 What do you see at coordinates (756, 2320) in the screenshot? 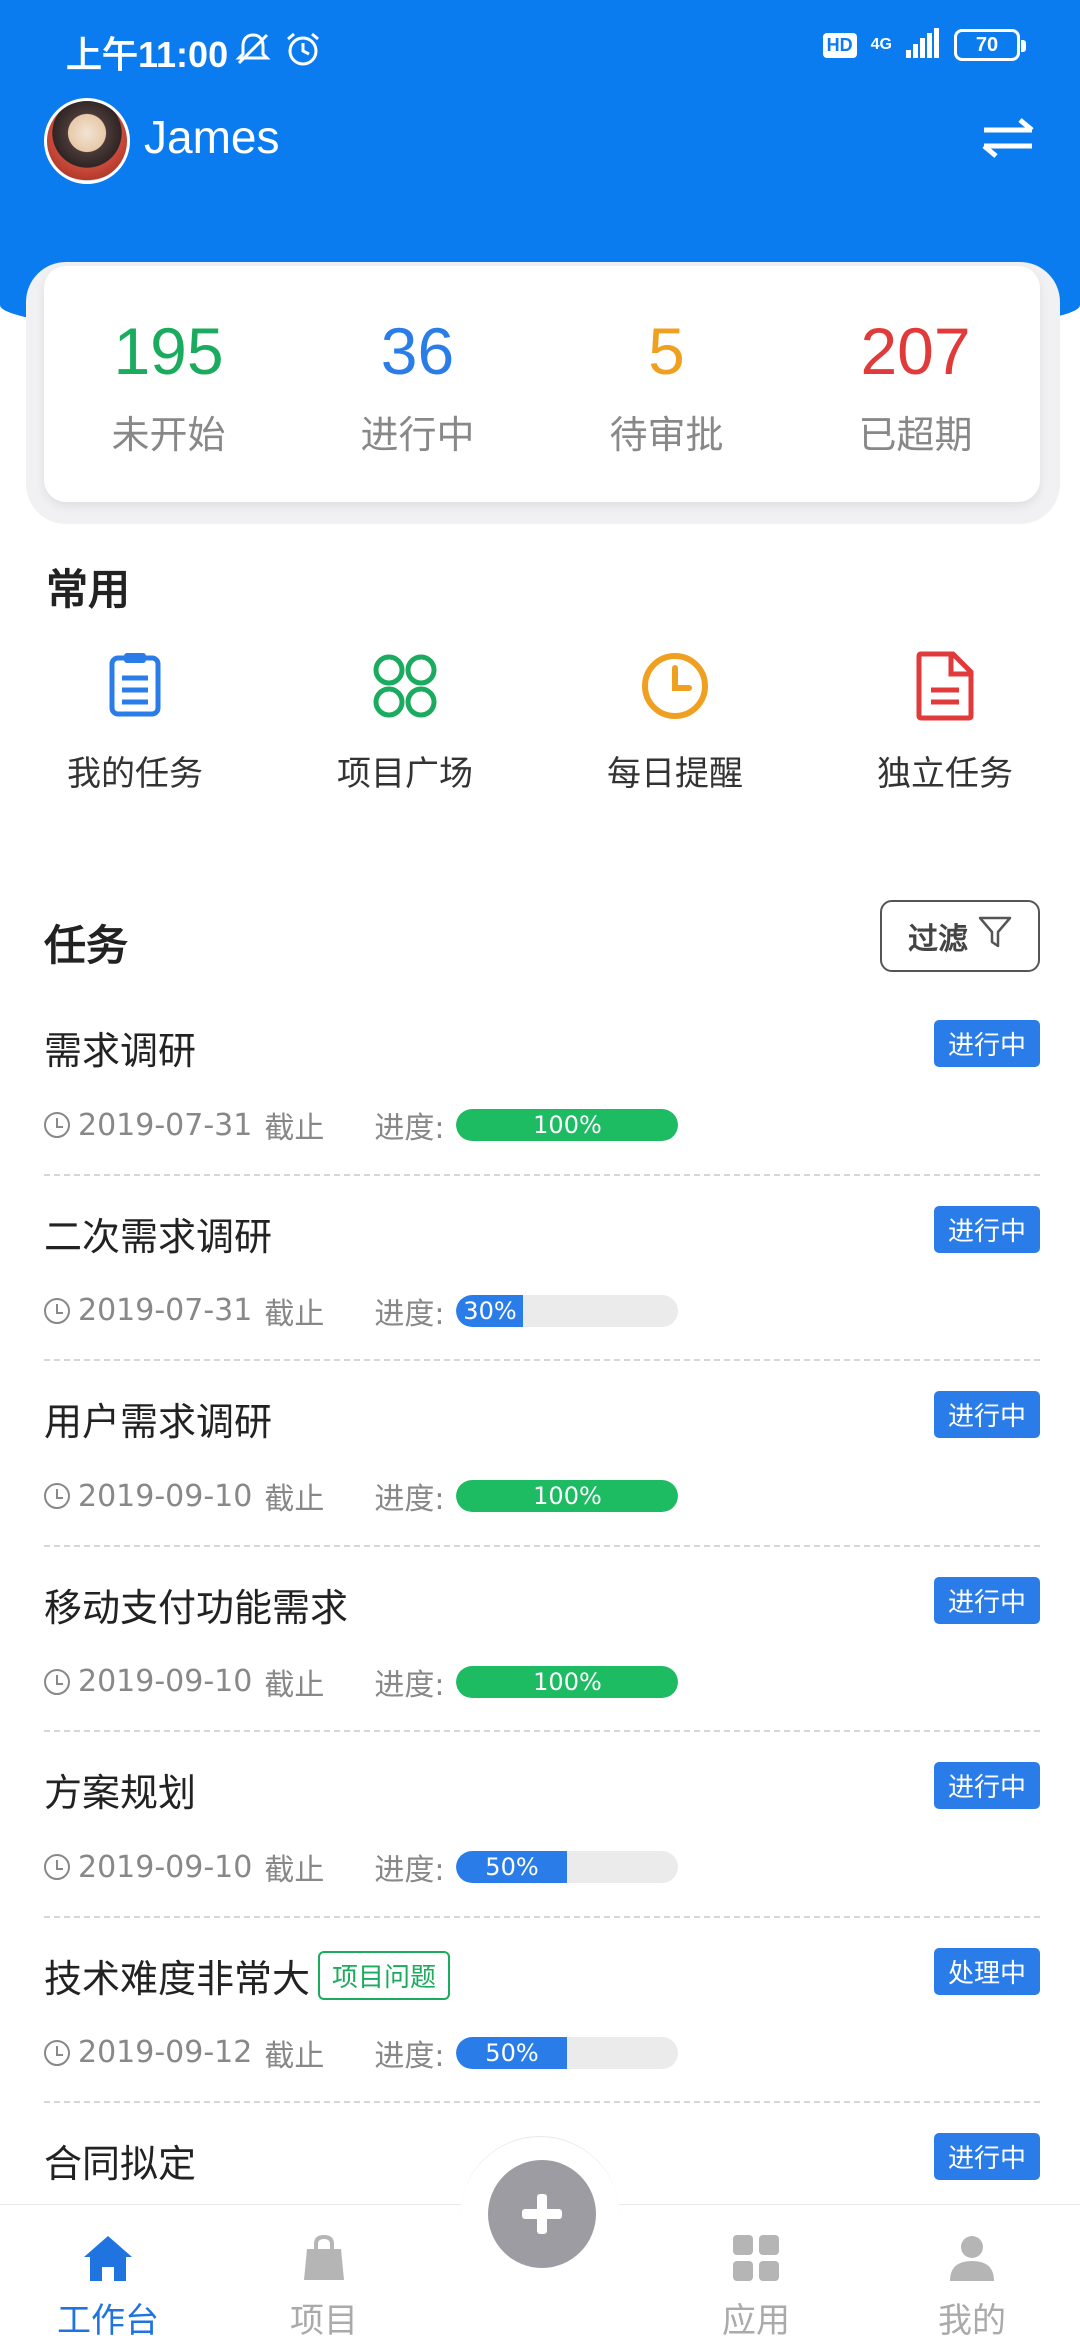
I see `nav-label: 应用` at bounding box center [756, 2320].